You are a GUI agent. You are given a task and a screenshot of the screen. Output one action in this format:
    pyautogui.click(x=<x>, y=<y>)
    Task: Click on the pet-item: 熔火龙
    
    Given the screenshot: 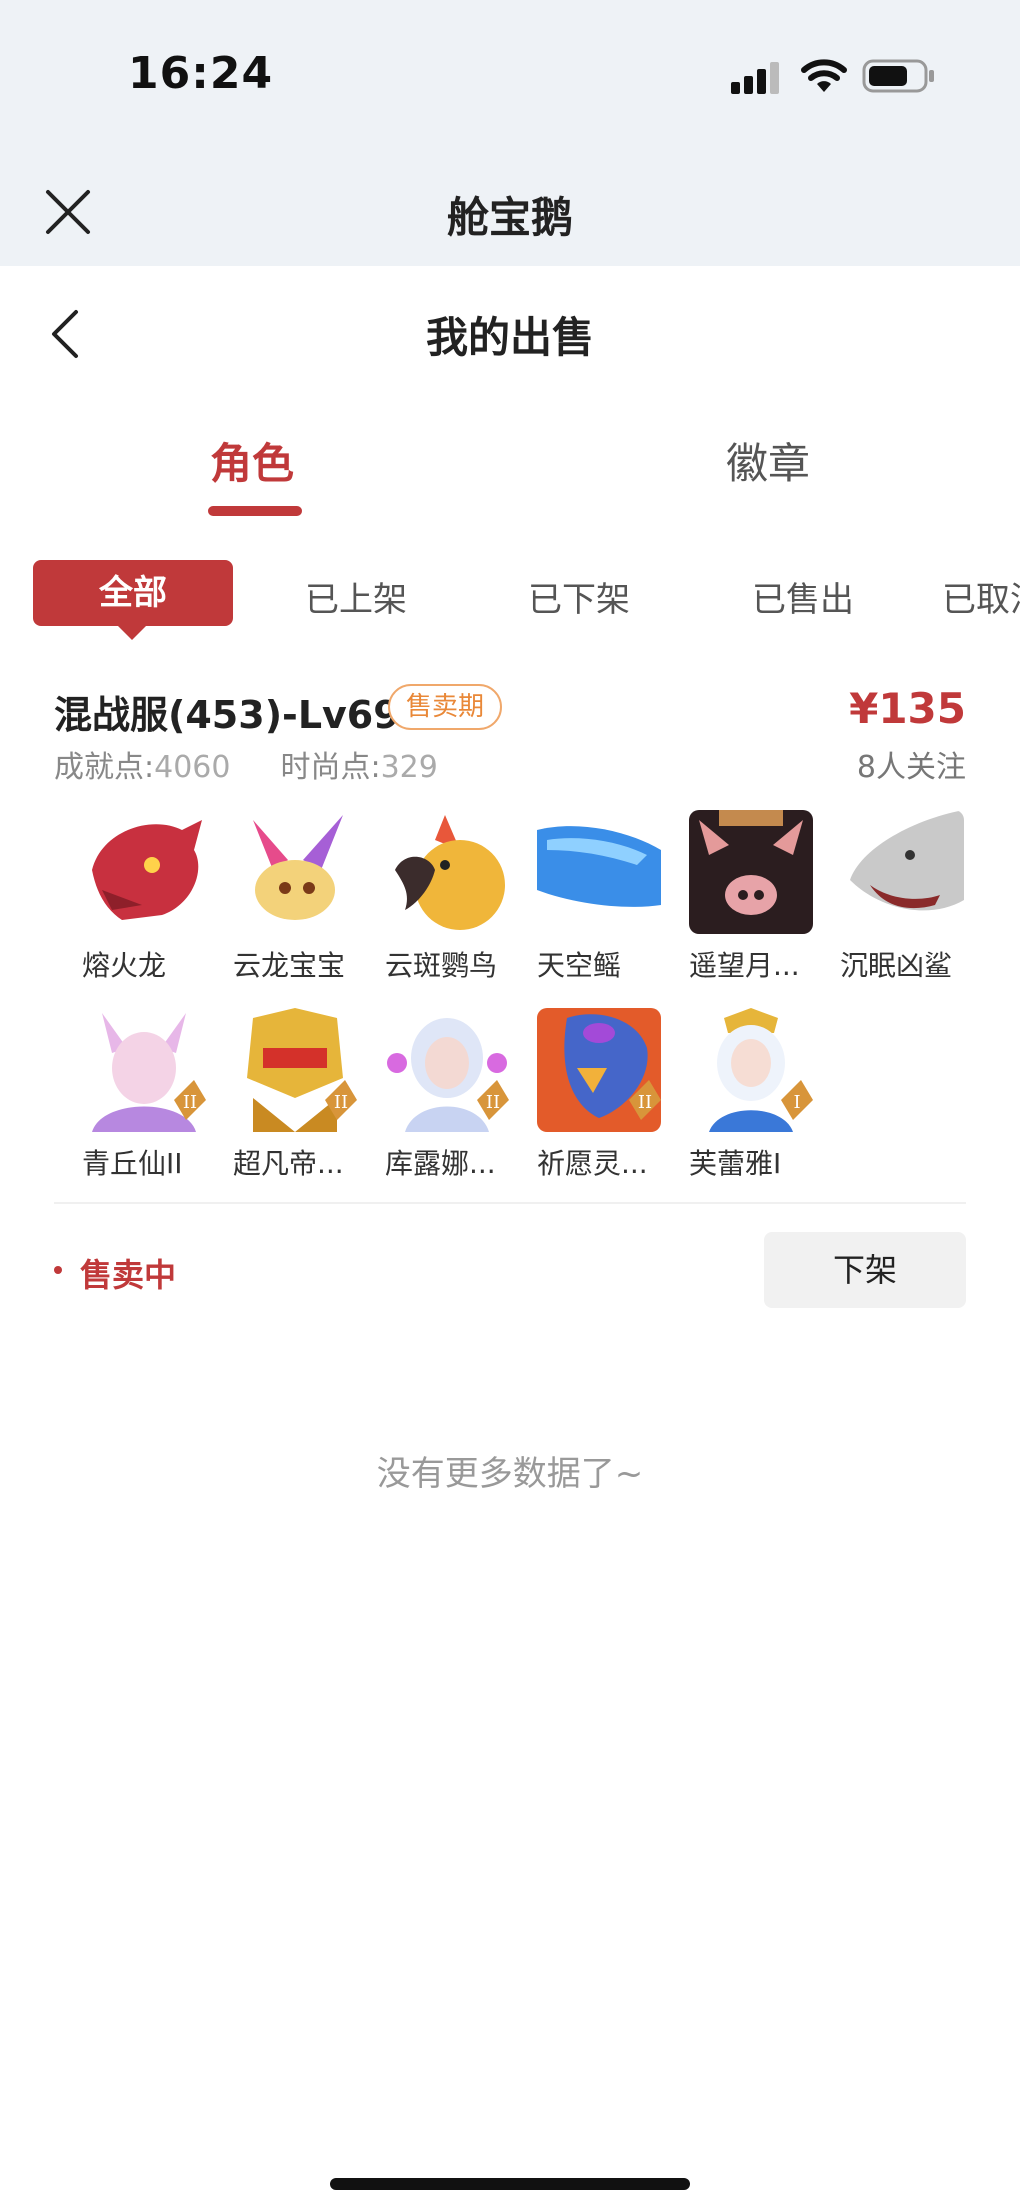 What is the action you would take?
    pyautogui.click(x=147, y=897)
    